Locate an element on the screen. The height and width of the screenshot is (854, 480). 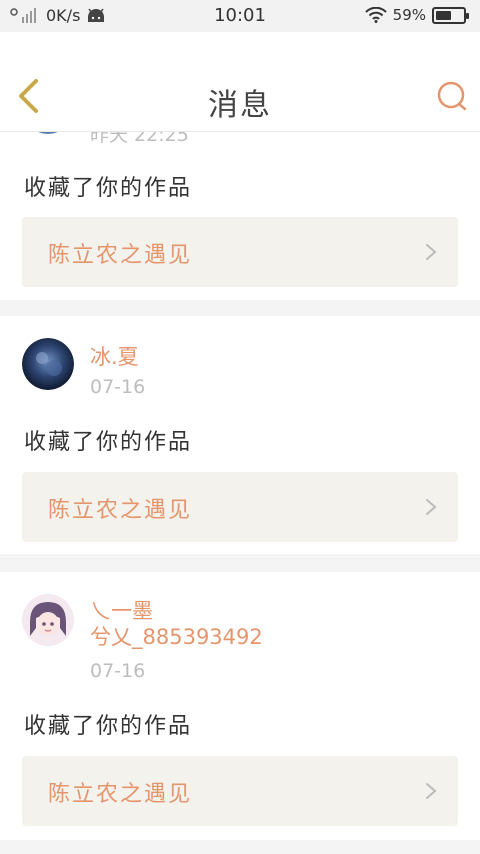
status-right: 59% is located at coordinates (416, 15).